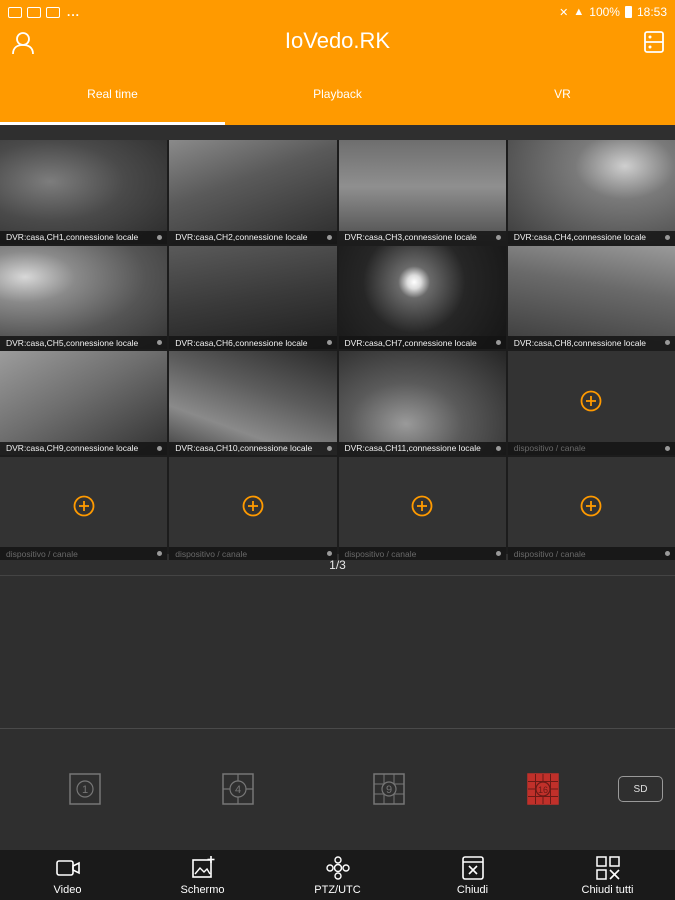 This screenshot has width=675, height=900. I want to click on close-all-button: Chiudi tutti, so click(607, 875).